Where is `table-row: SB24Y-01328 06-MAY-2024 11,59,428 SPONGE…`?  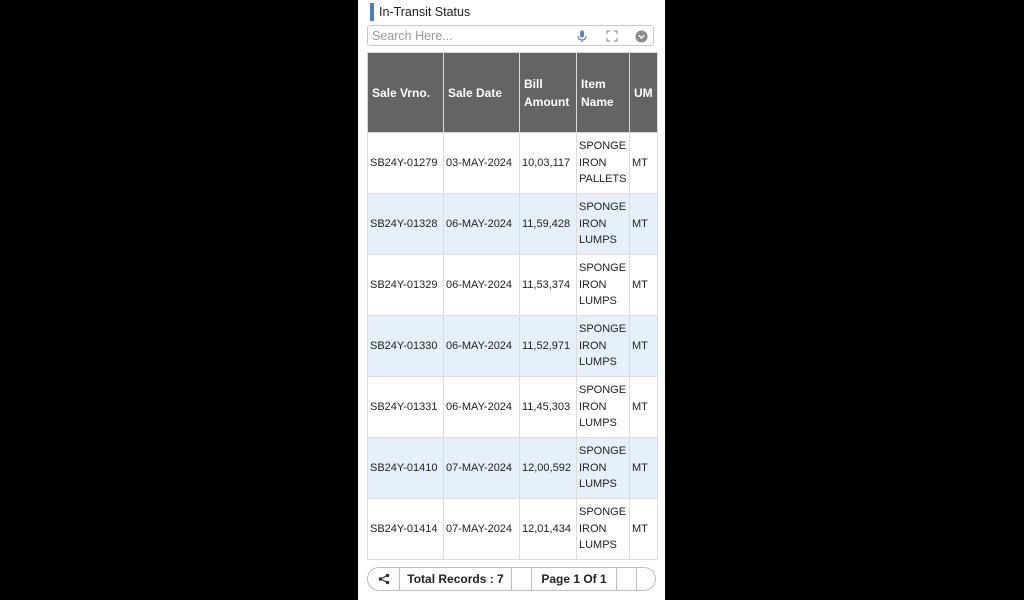 table-row: SB24Y-01328 06-MAY-2024 11,59,428 SPONGE… is located at coordinates (512, 224).